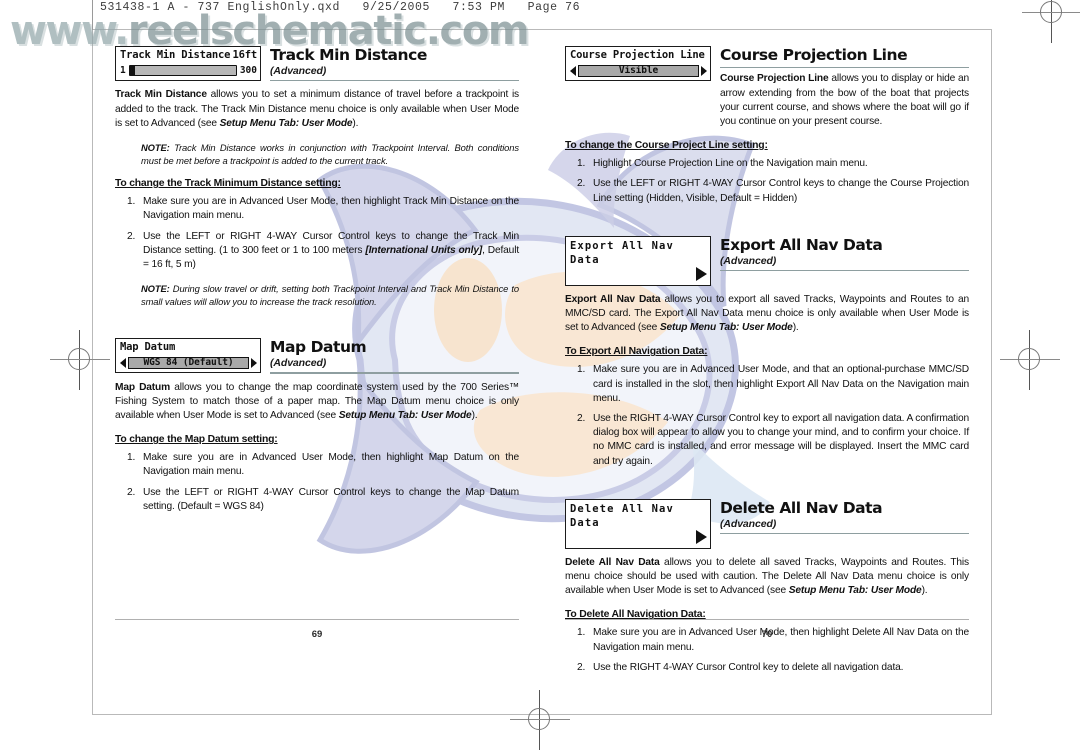  I want to click on lcd-widget-map-datum: Map Datum WGS 84 (Default), so click(188, 356).